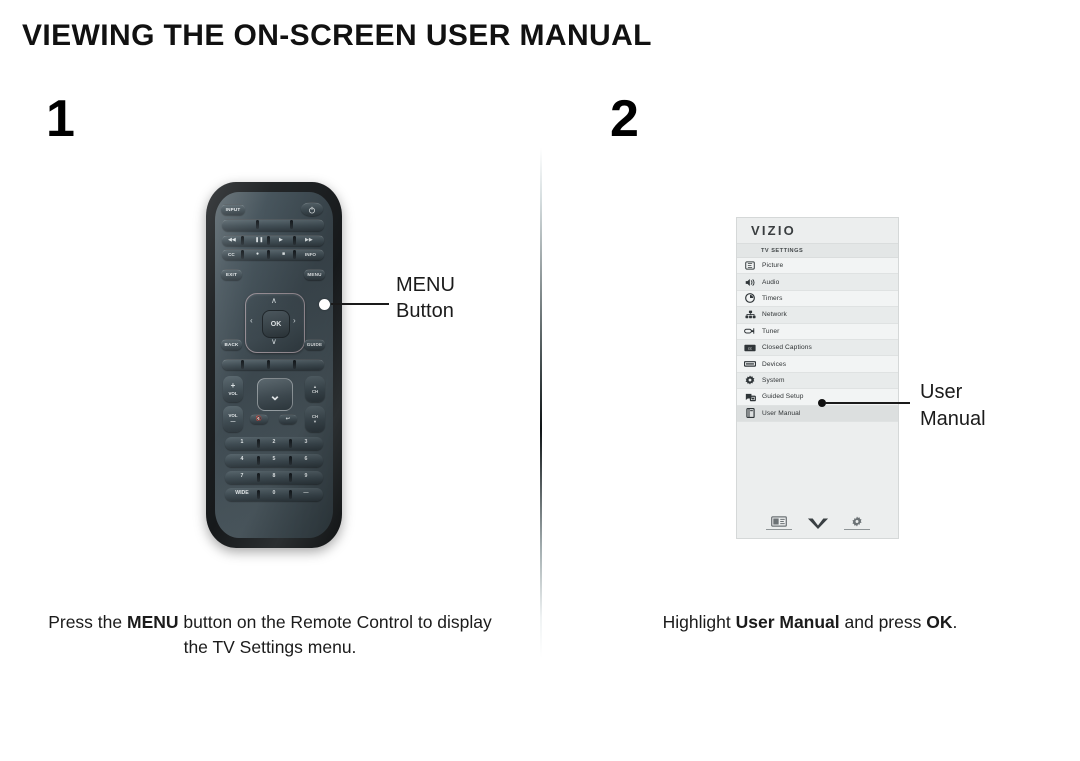 Image resolution: width=1080 pixels, height=761 pixels. I want to click on keypad-key-1: 1, so click(242, 442).